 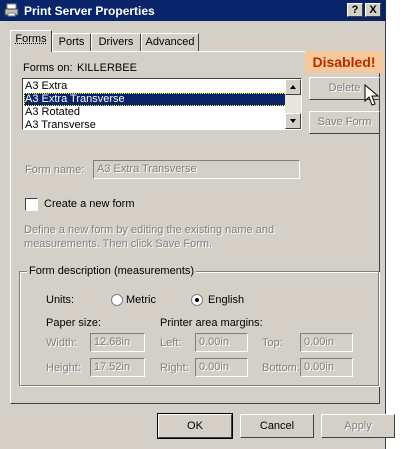 What do you see at coordinates (116, 42) in the screenshot?
I see `tab-drivers: Drivers` at bounding box center [116, 42].